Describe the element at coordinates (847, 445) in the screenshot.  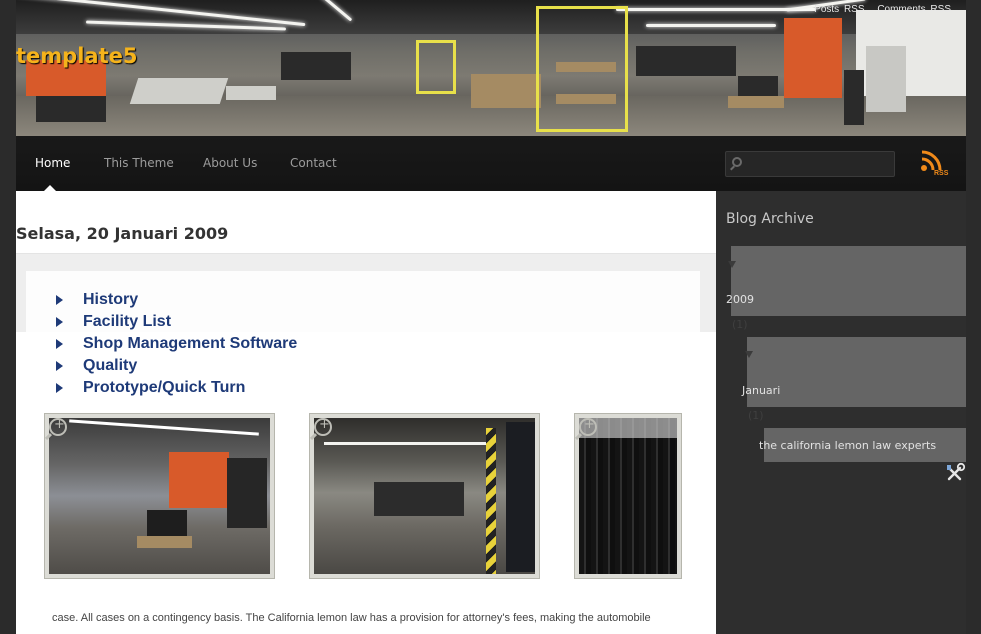
I see `archive-post-link: the california lemon law experts` at that location.